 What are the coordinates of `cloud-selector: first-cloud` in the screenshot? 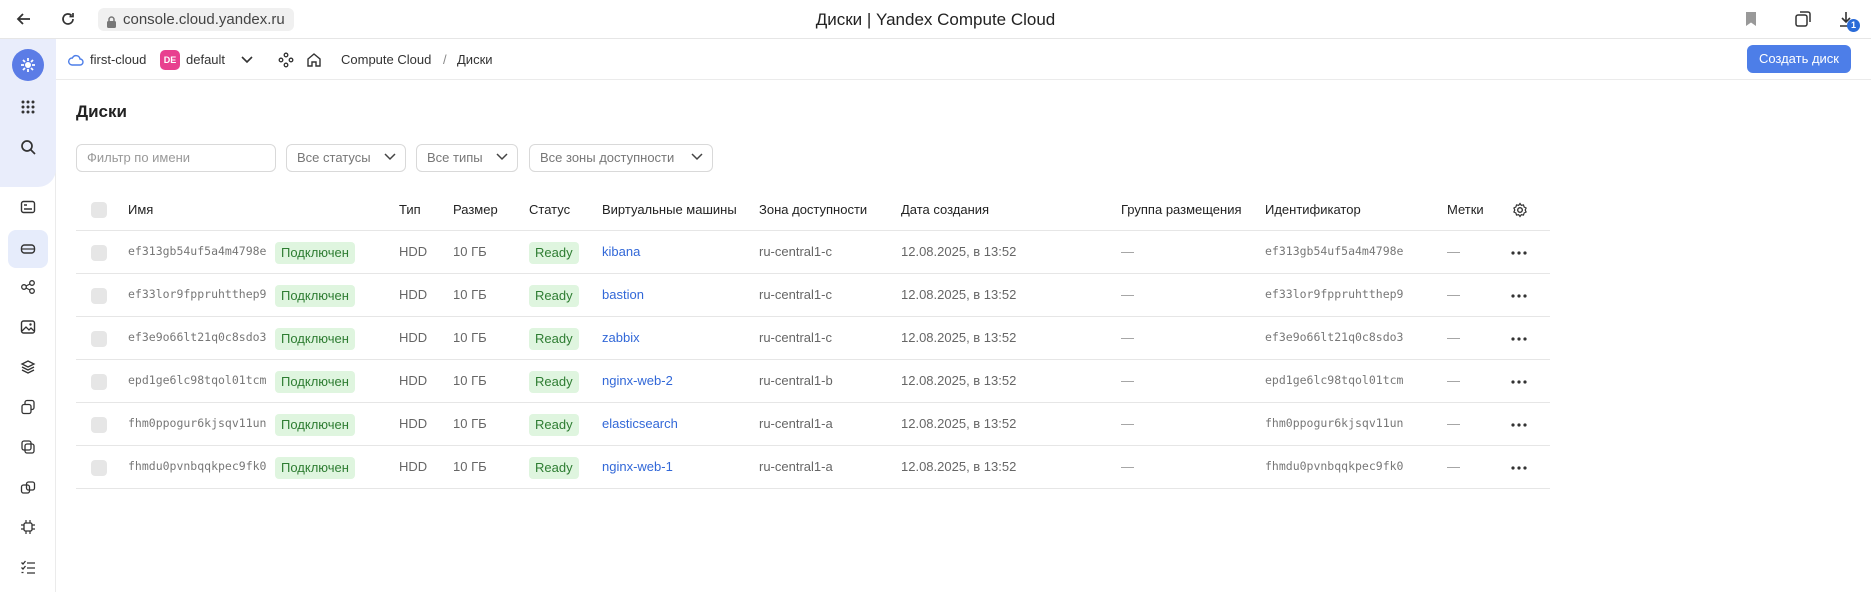 It's located at (107, 59).